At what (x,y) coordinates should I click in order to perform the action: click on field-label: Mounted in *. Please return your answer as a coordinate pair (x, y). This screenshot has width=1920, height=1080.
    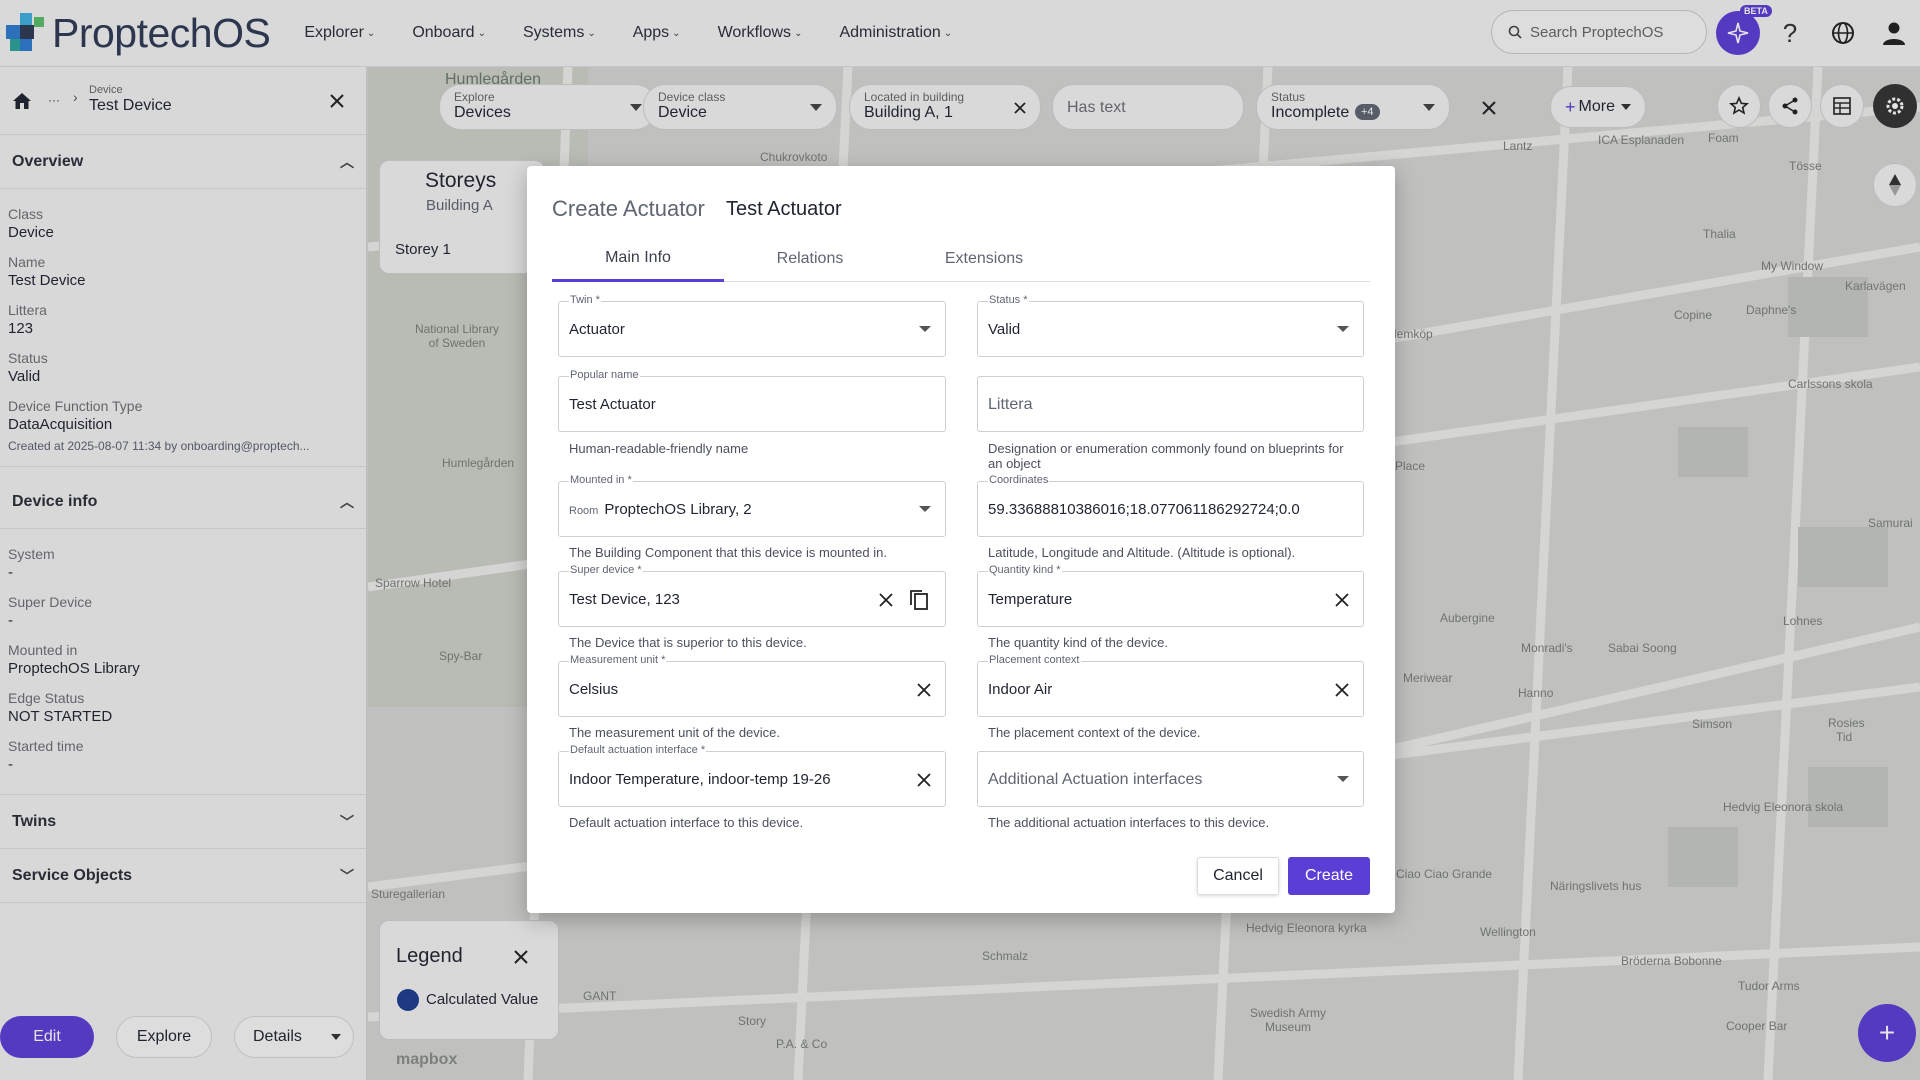
    Looking at the image, I should click on (601, 480).